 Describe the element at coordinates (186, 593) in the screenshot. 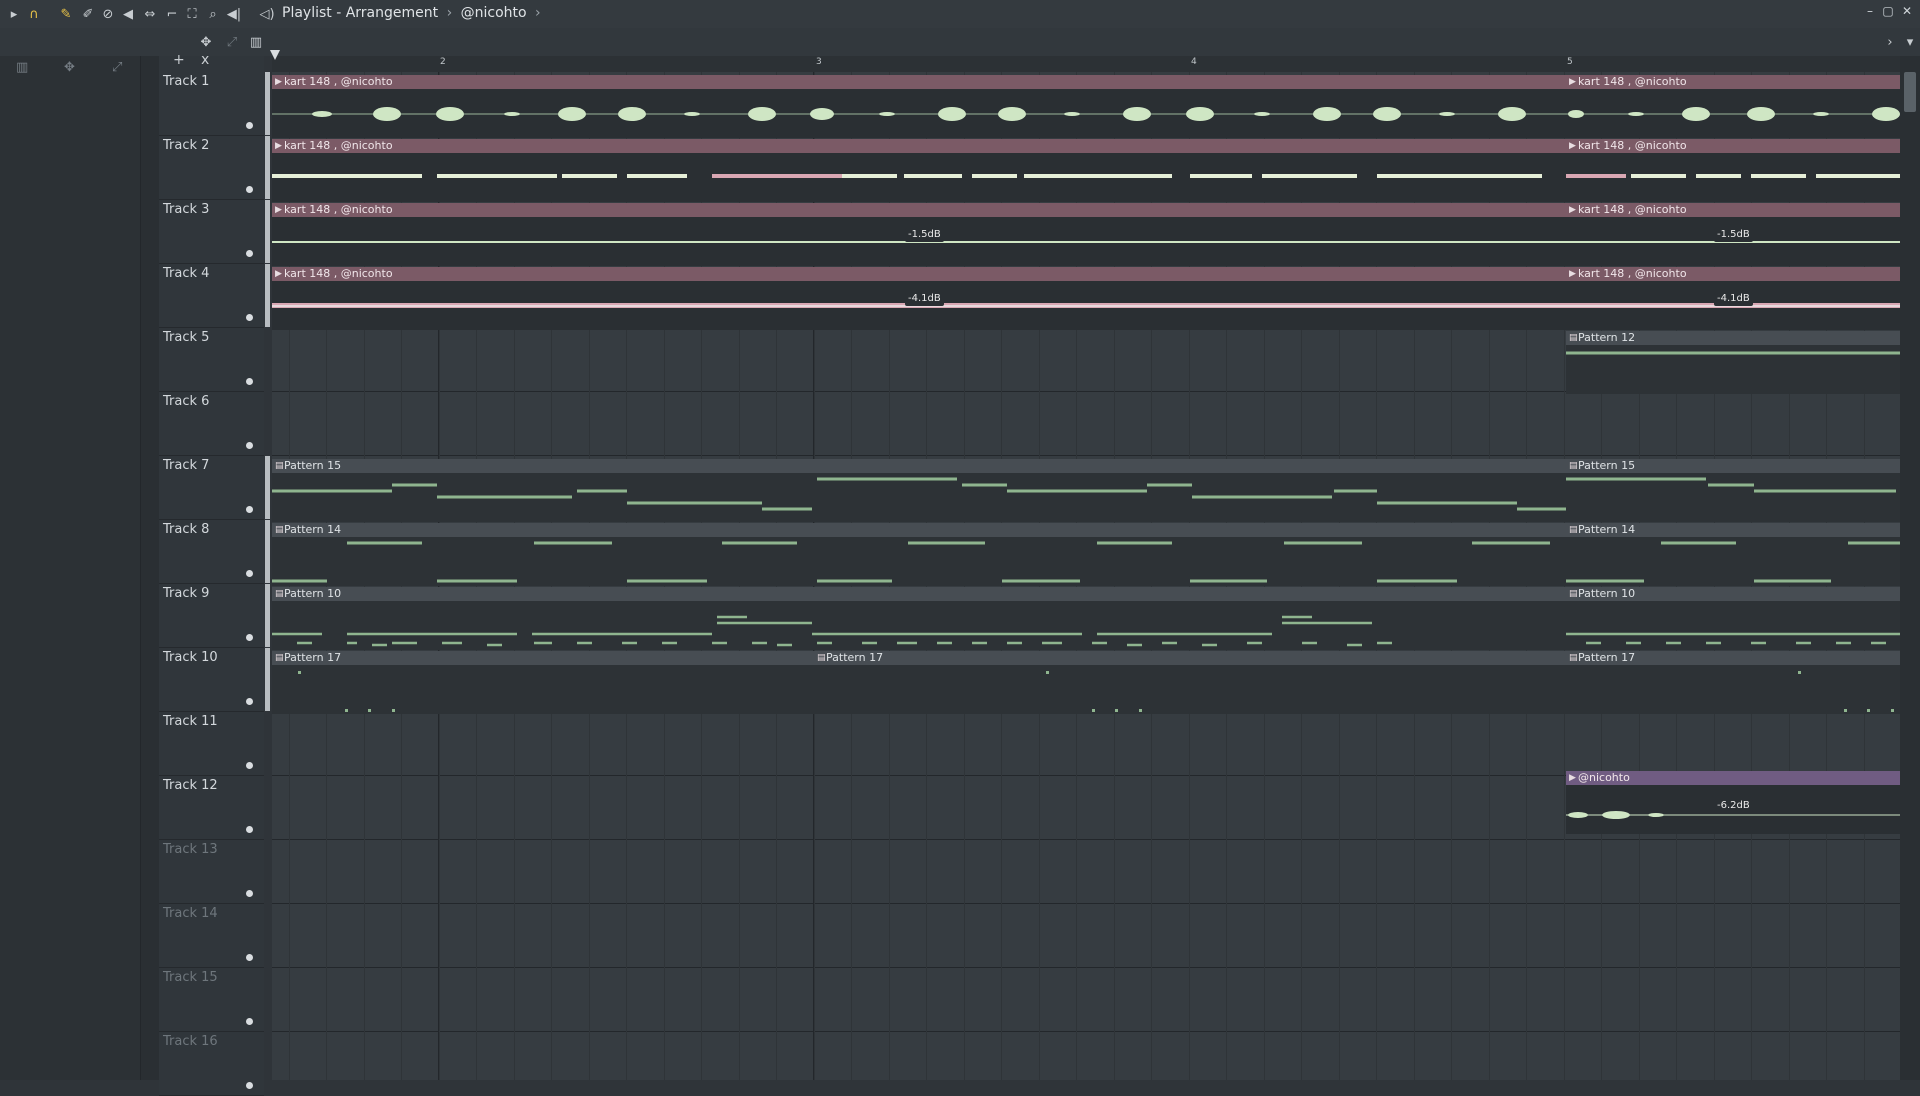

I see `track-name: Track 9` at that location.